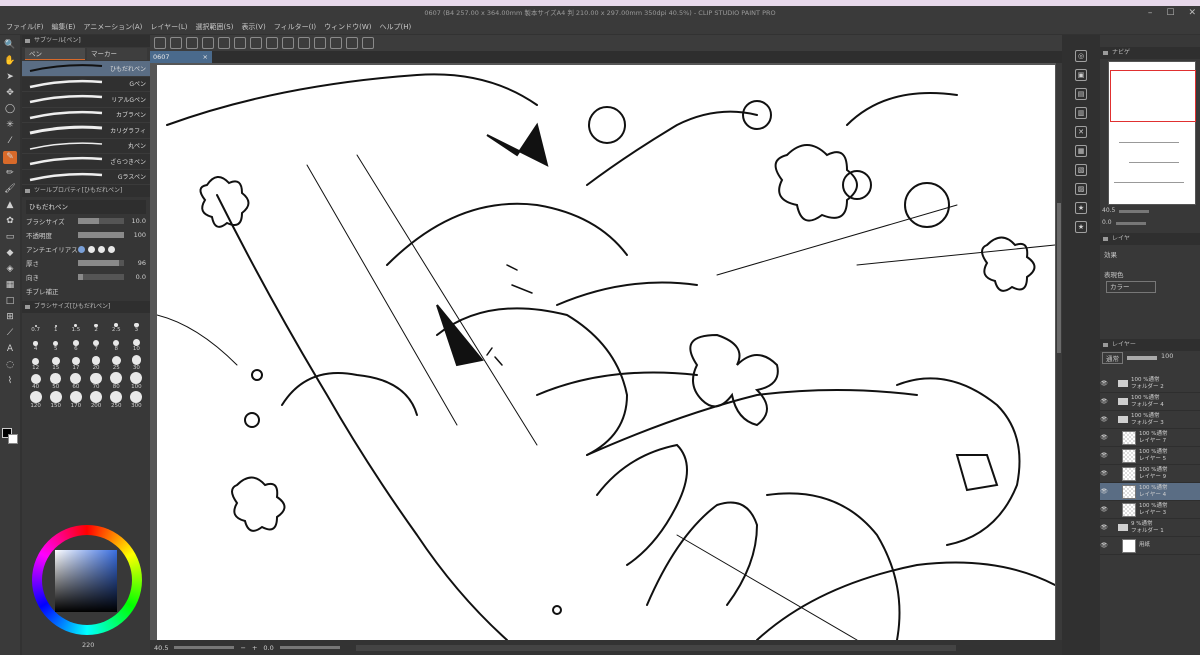 The width and height of the screenshot is (1200, 655). Describe the element at coordinates (205, 57) in the screenshot. I see `tab-close-icon: ×` at that location.